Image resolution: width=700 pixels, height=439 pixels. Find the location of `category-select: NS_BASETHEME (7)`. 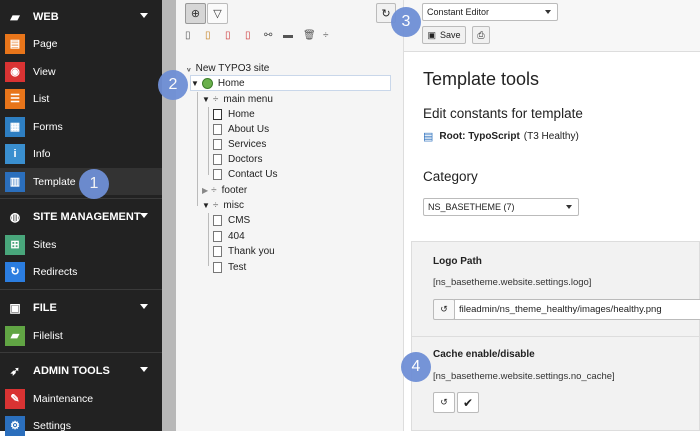

category-select: NS_BASETHEME (7) is located at coordinates (501, 207).